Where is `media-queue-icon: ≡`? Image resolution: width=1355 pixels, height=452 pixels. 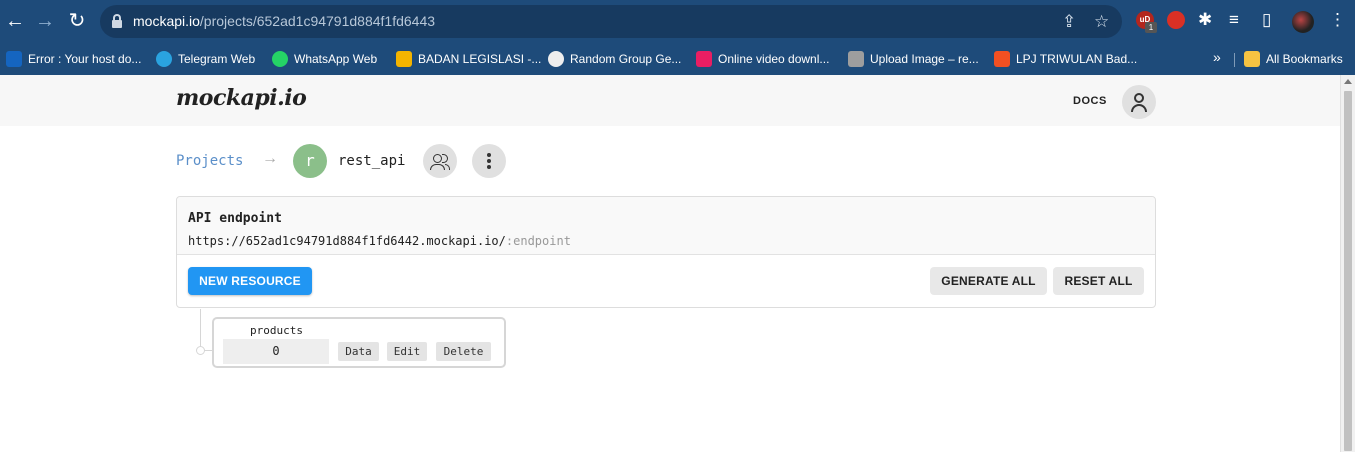
media-queue-icon: ≡ is located at coordinates (1234, 20).